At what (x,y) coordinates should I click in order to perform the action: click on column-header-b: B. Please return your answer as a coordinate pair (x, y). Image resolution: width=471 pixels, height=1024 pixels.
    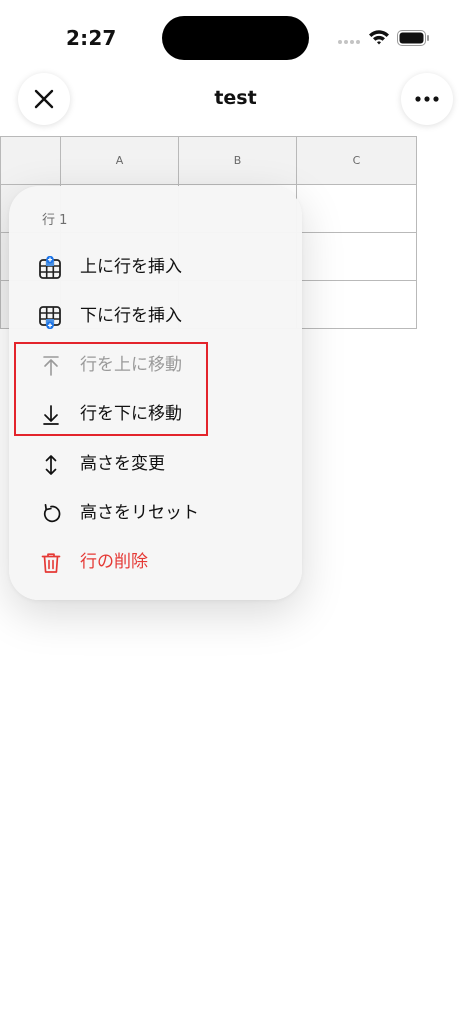
    Looking at the image, I should click on (237, 160).